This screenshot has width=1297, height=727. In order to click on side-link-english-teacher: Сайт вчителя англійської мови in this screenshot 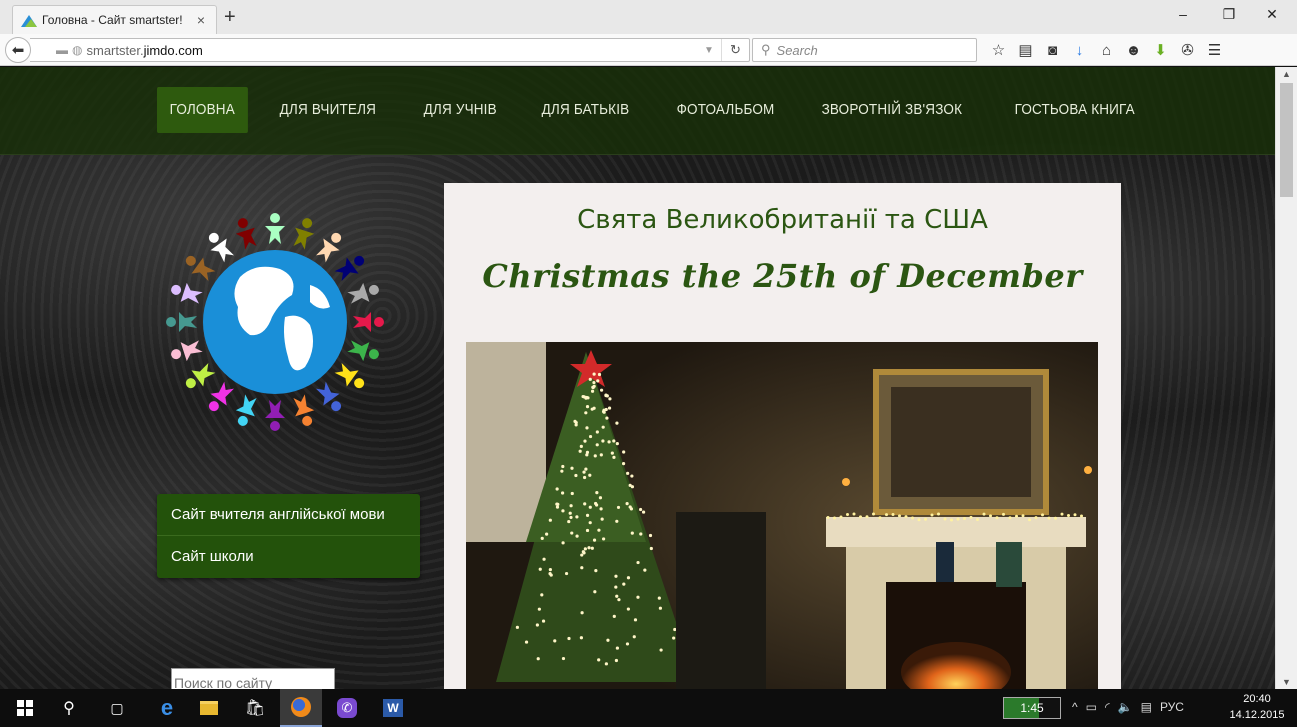, I will do `click(288, 515)`.